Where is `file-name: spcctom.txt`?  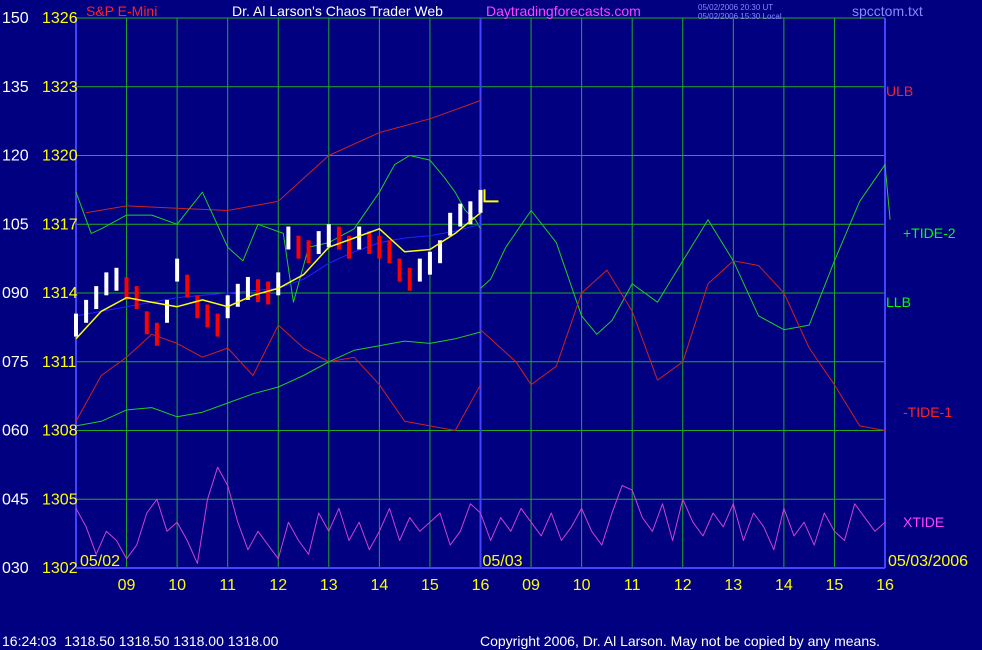 file-name: spcctom.txt is located at coordinates (887, 11).